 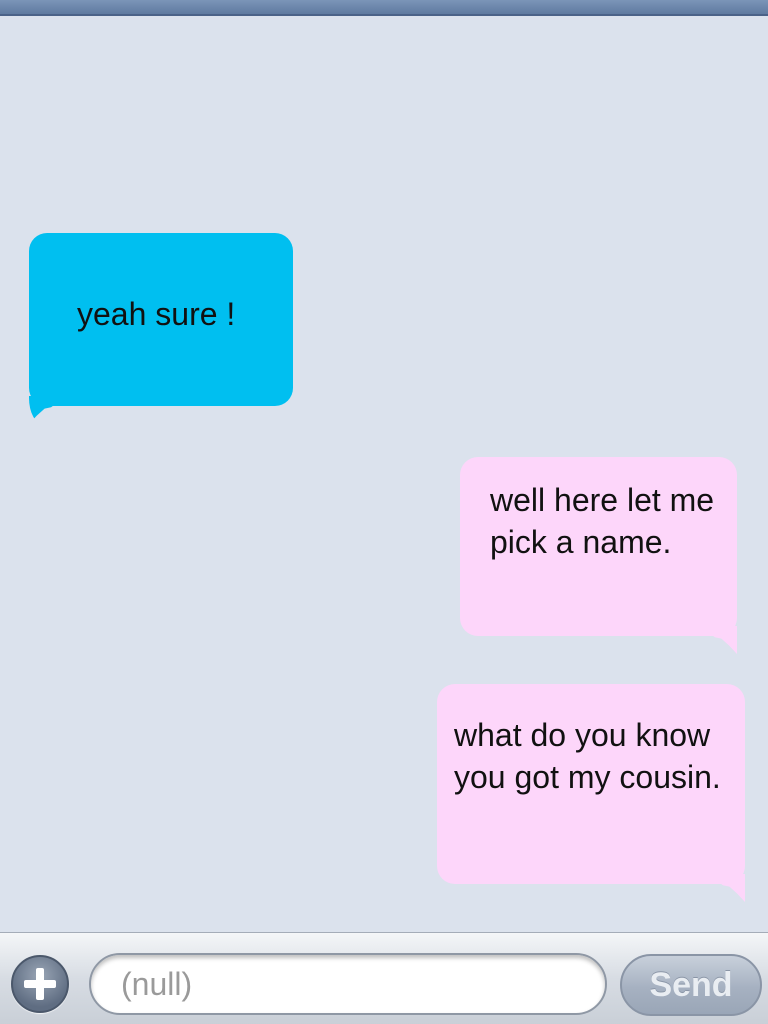 I want to click on message-input-bar: Send, so click(x=384, y=978).